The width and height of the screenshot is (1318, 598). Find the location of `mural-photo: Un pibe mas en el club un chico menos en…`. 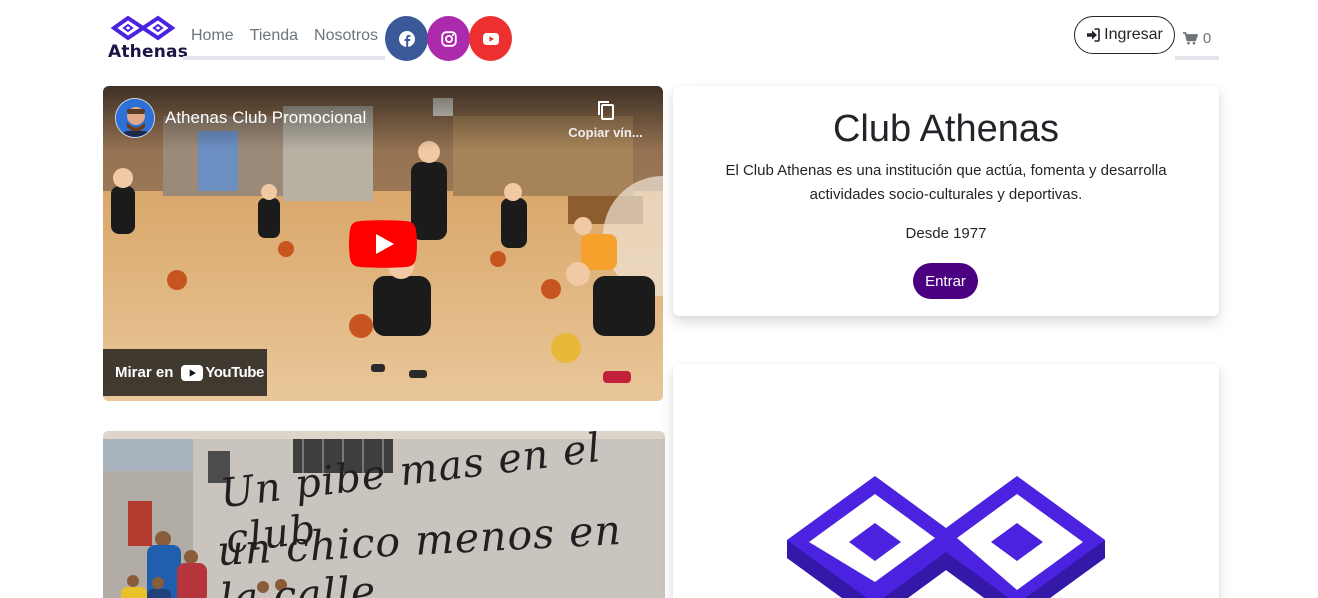

mural-photo: Un pibe mas en el club un chico menos en… is located at coordinates (384, 514).